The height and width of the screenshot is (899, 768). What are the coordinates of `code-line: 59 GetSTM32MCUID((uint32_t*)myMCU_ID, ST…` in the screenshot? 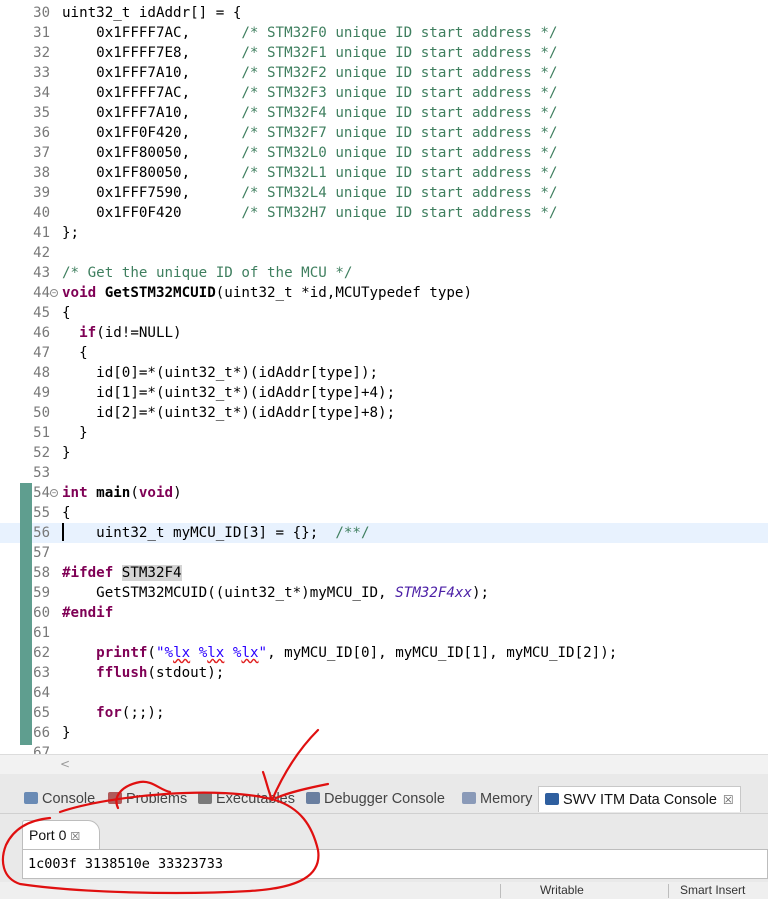 It's located at (384, 593).